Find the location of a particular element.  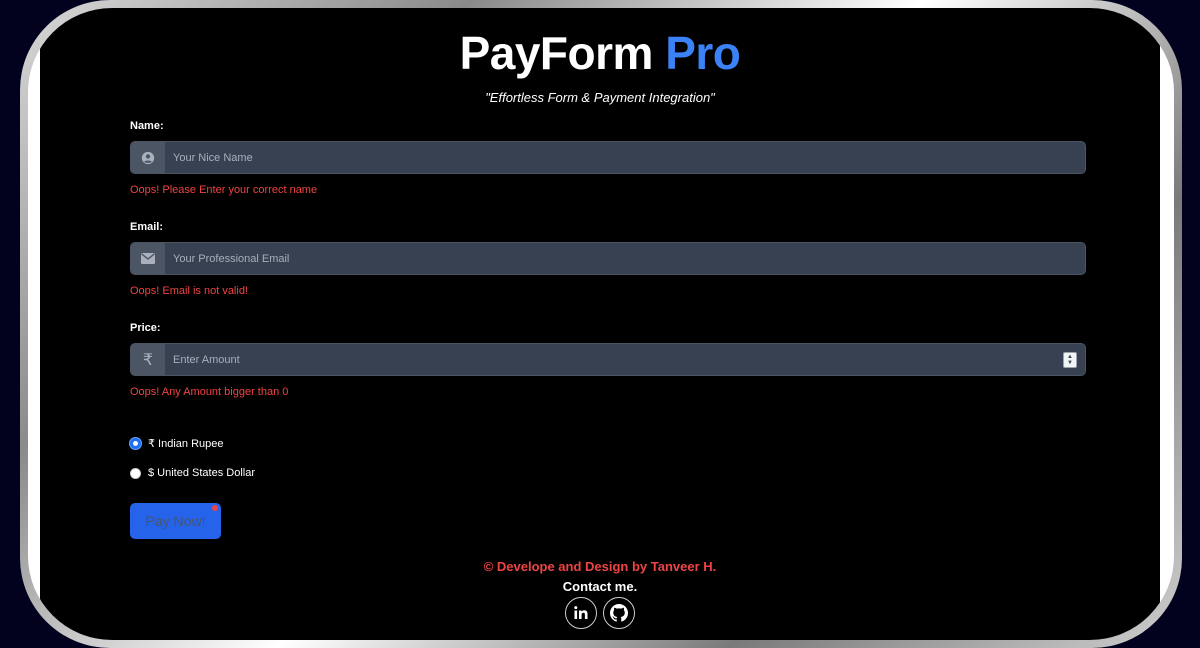

linkedin-link is located at coordinates (581, 613).